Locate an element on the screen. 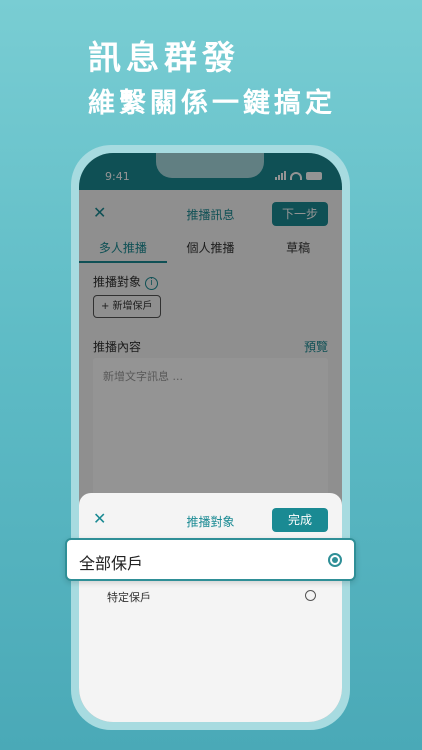  option-specific-clients: 特定保戶 is located at coordinates (129, 597).